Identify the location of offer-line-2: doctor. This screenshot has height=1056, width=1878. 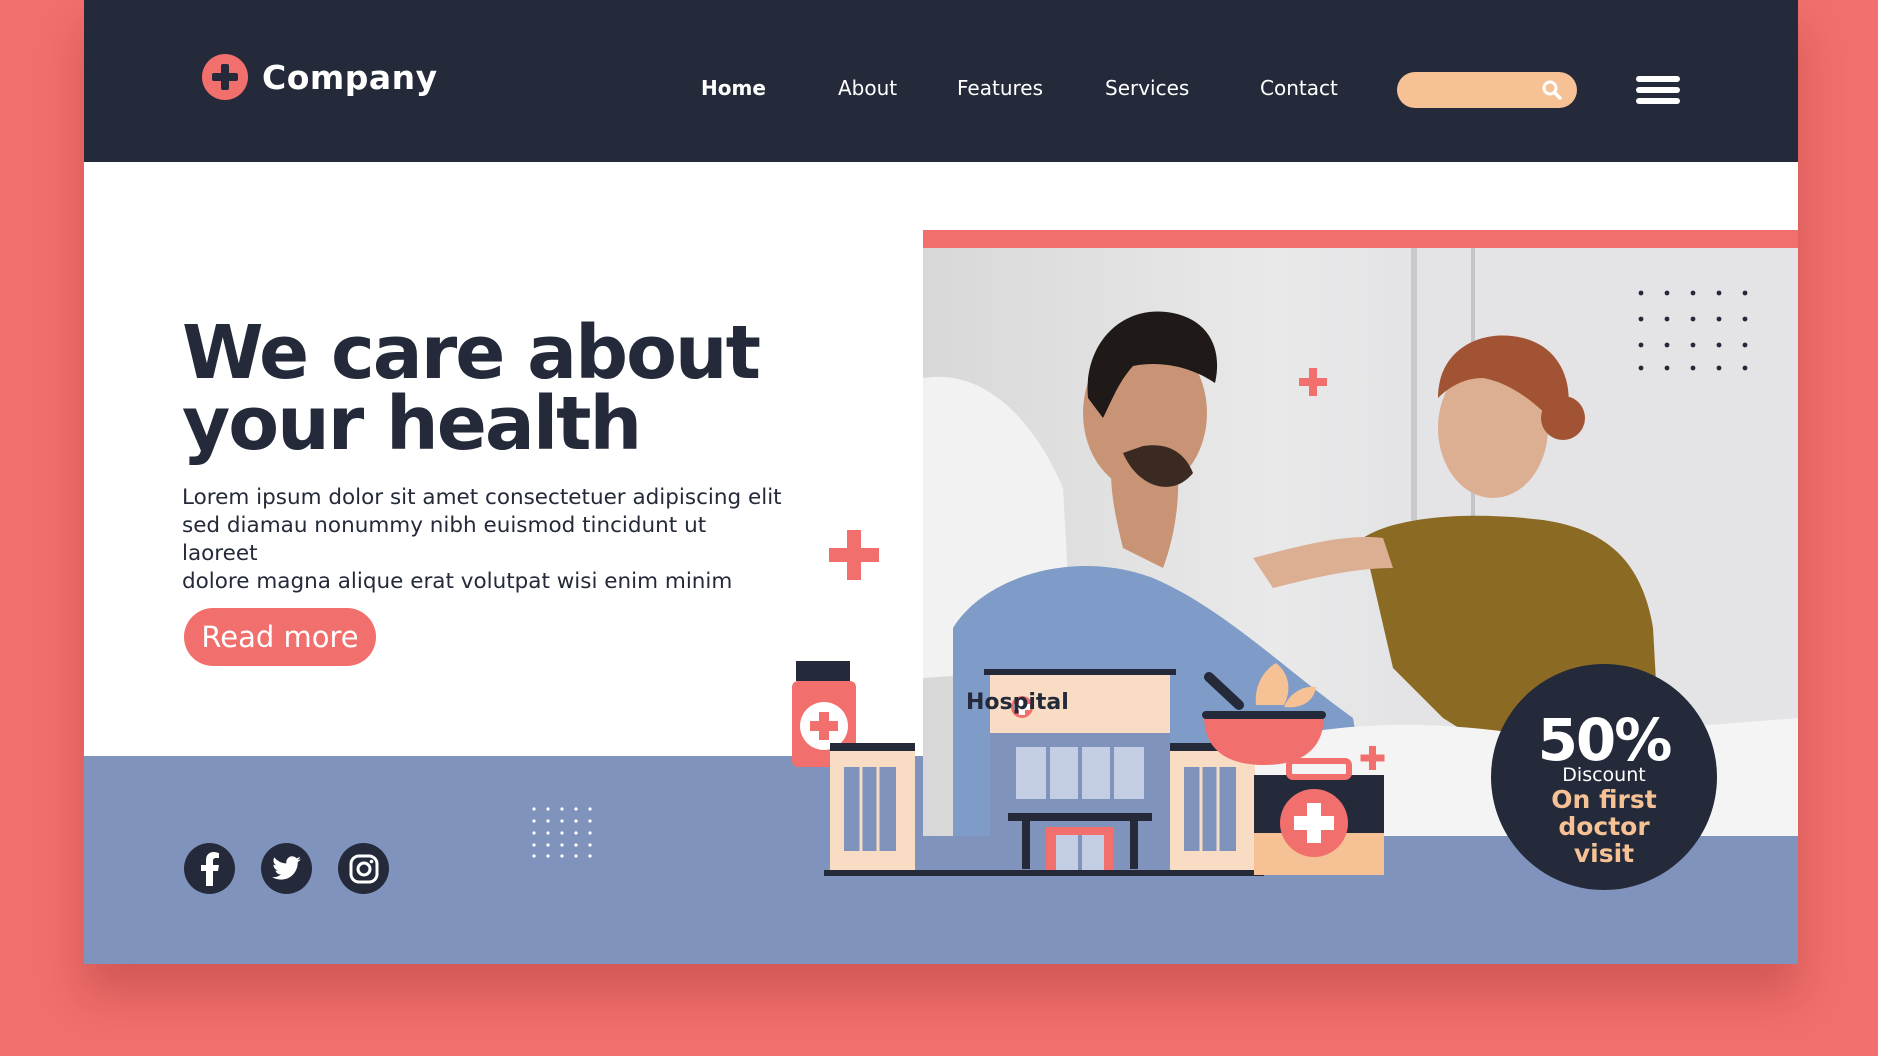
(1604, 826).